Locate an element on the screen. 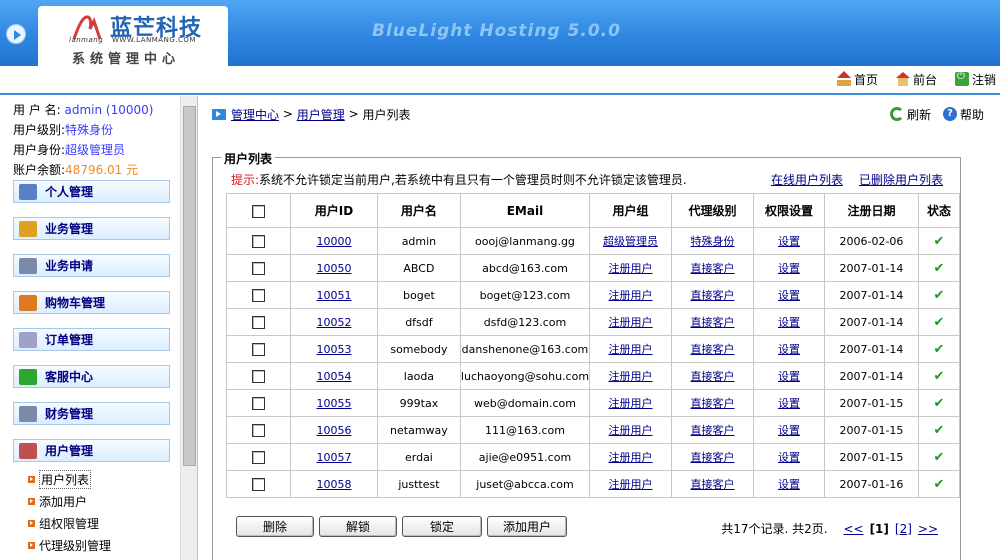 This screenshot has width=1000, height=560. refresh-button: 刷新 is located at coordinates (910, 114).